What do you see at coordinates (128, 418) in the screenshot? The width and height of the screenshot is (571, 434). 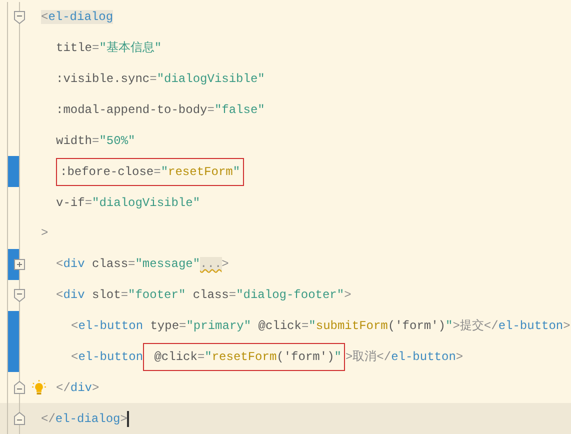 I see `text-cursor` at bounding box center [128, 418].